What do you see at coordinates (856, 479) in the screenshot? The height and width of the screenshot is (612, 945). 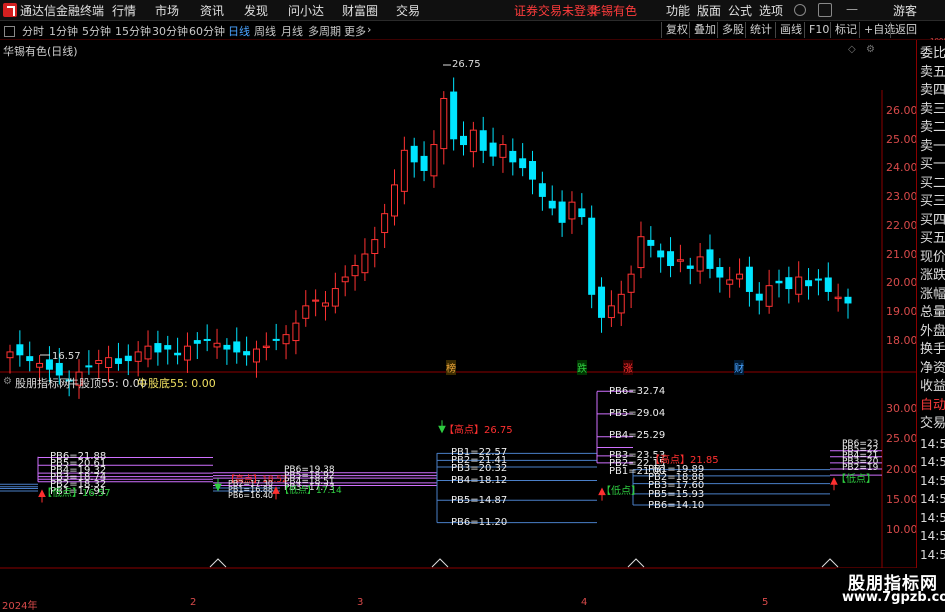 I see `ind-group5-low: 【低点】` at bounding box center [856, 479].